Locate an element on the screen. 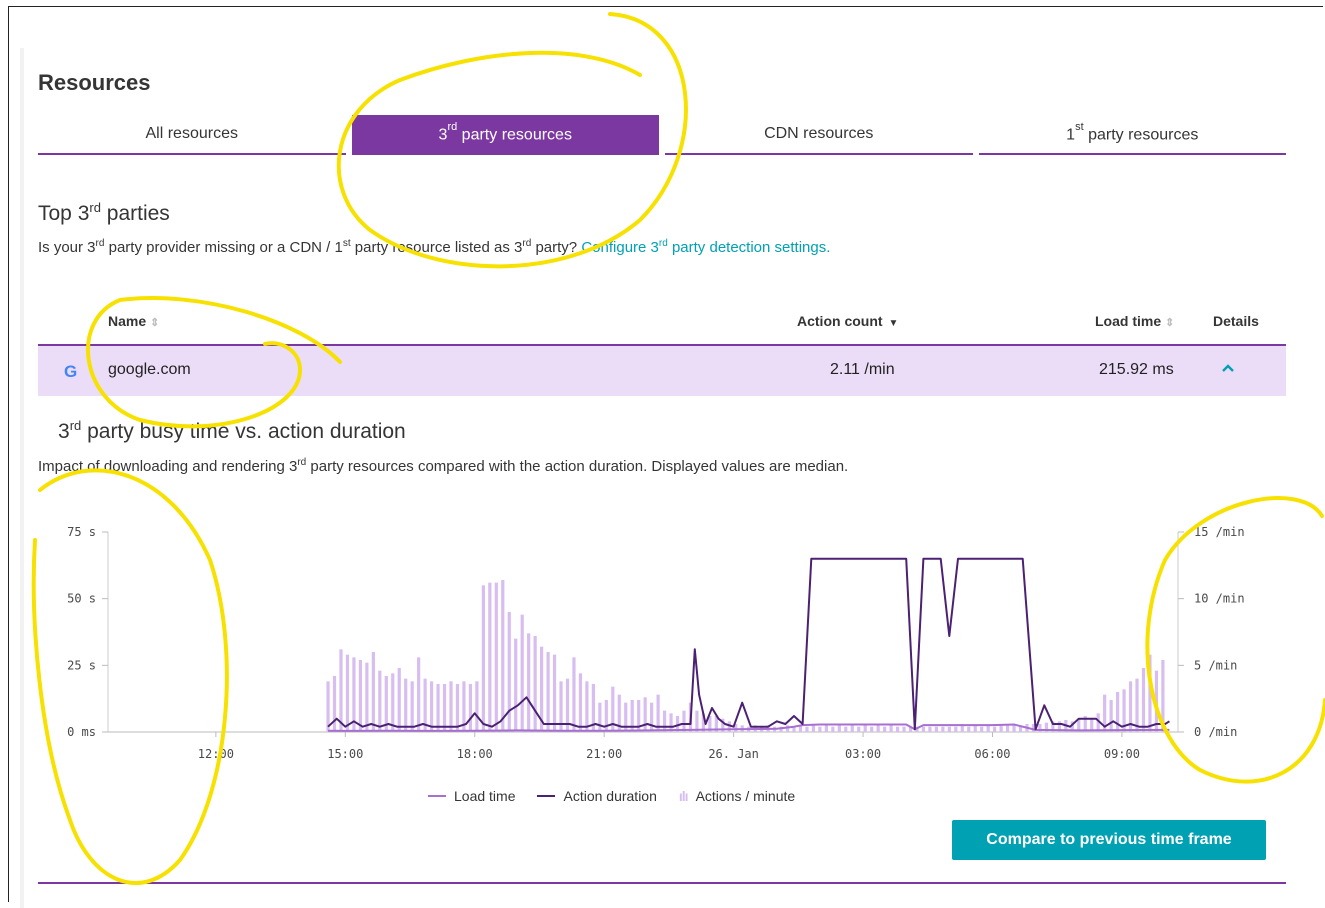 This screenshot has height=908, width=1325. section-divider is located at coordinates (662, 883).